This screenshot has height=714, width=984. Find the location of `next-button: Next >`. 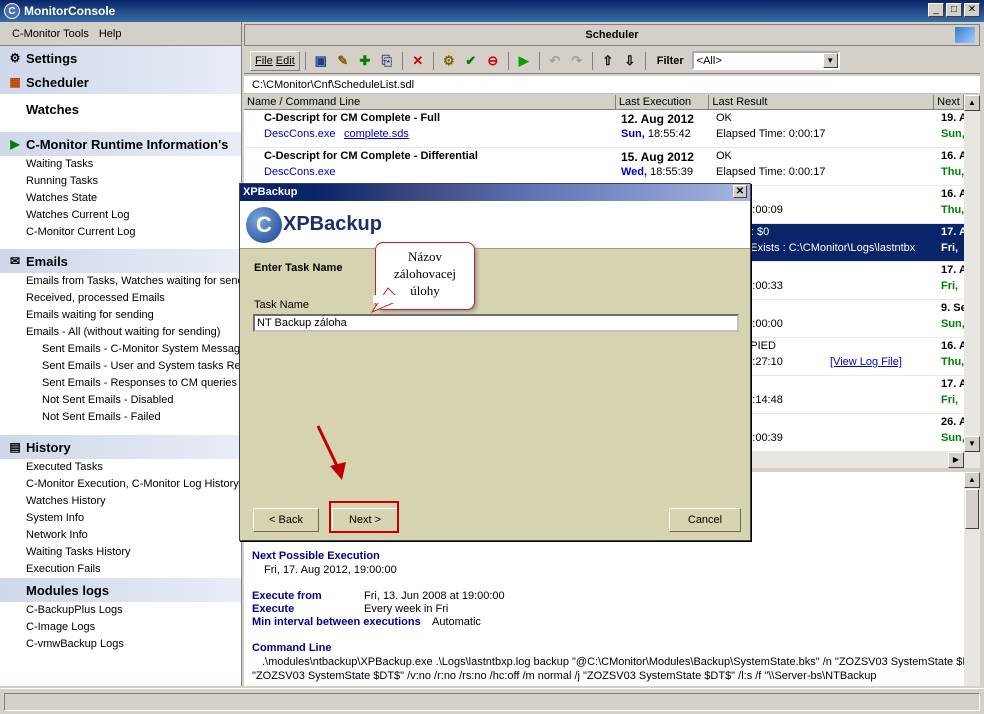

next-button: Next > is located at coordinates (365, 520).